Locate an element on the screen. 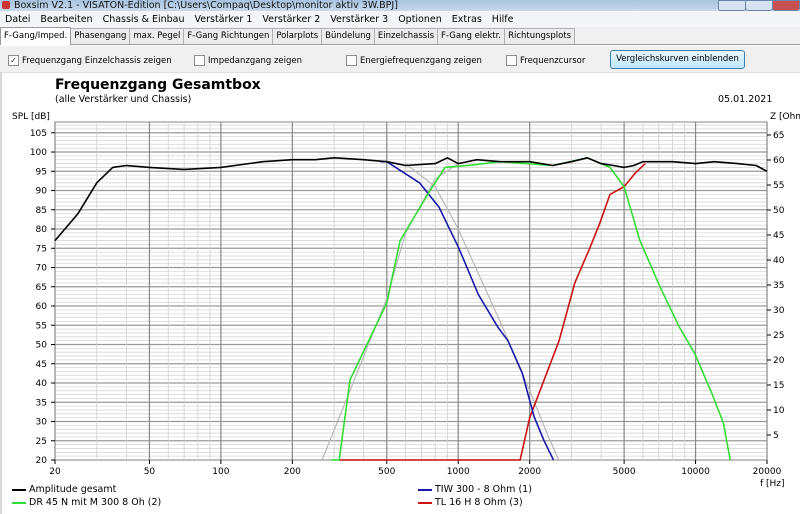 The height and width of the screenshot is (514, 800). y-tick-label: 60 is located at coordinates (42, 307).